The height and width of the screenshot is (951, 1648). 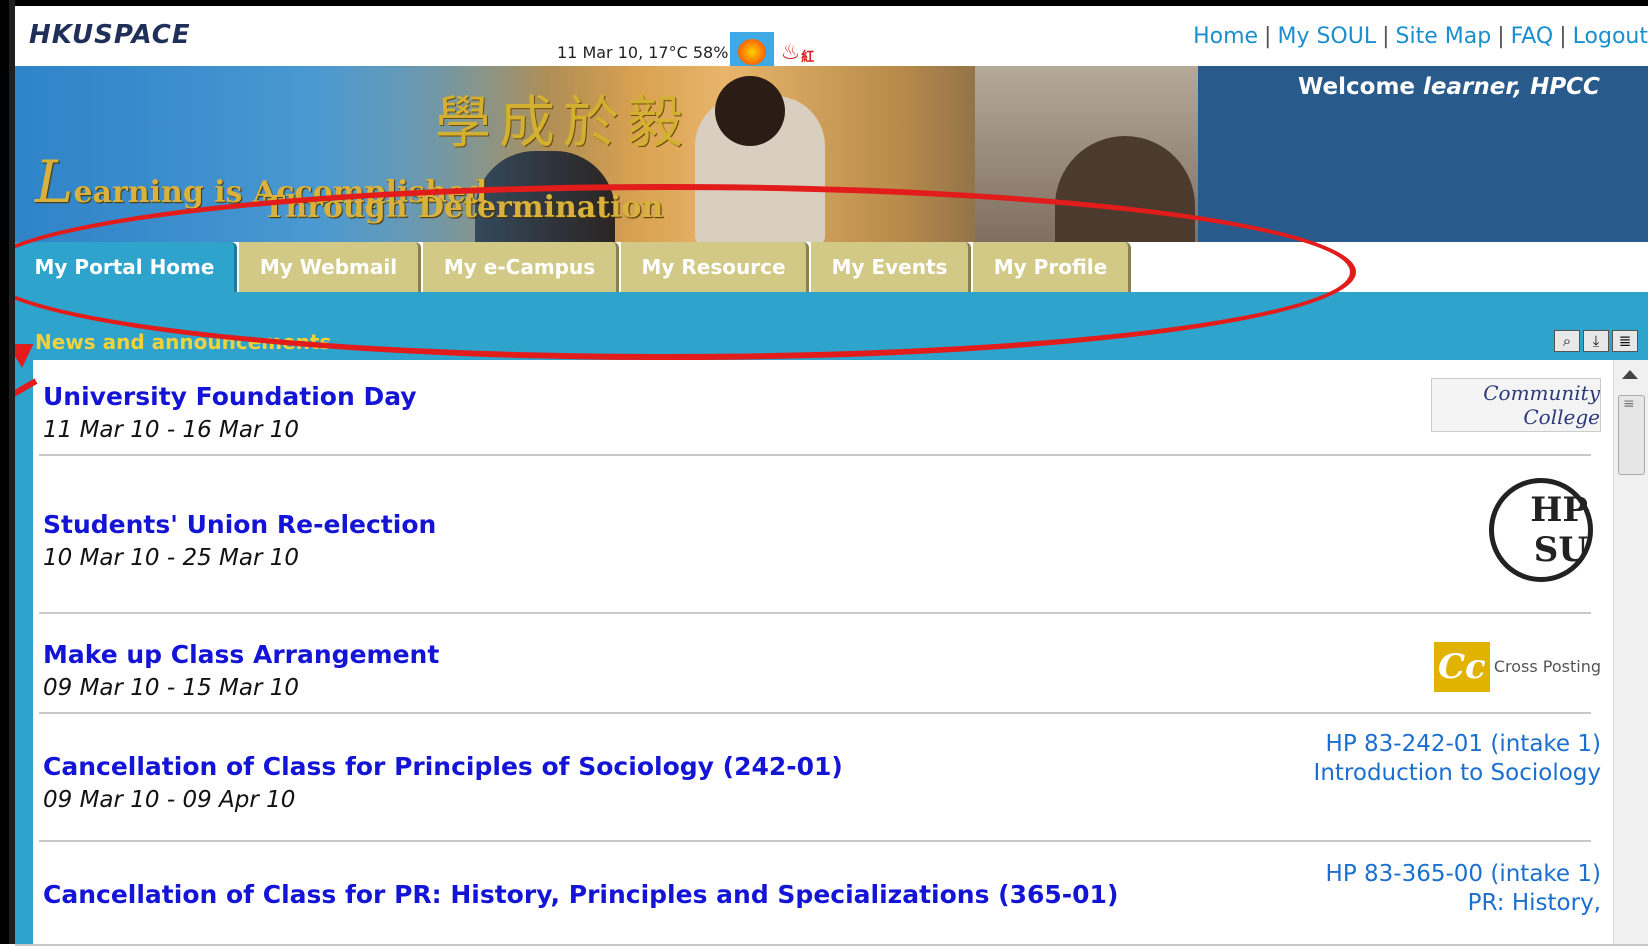 I want to click on top-links: Home | My SOUL | Site Map | FAQ | Logout, so click(x=1420, y=36).